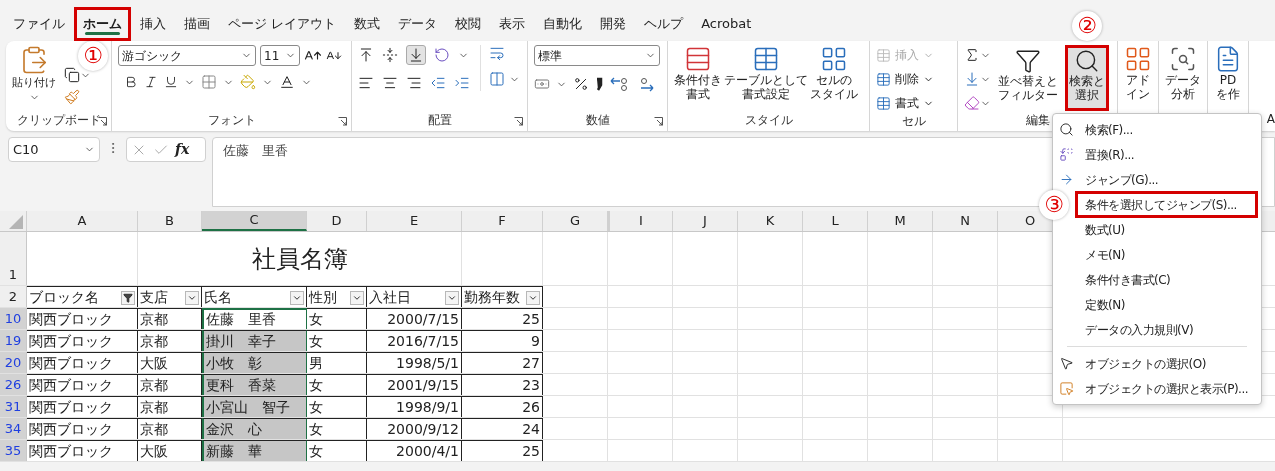 This screenshot has height=471, width=1275. Describe the element at coordinates (416, 55) in the screenshot. I see `align-bottom-button` at that location.